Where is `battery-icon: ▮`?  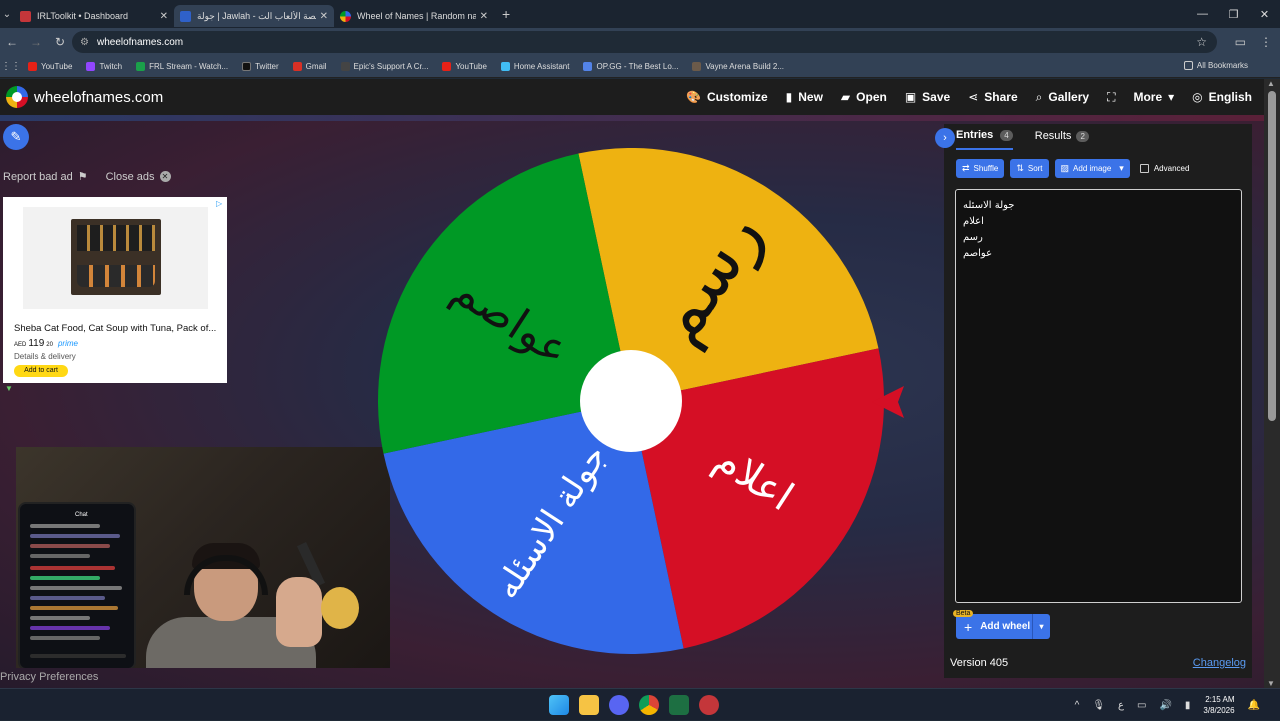 battery-icon: ▮ is located at coordinates (1188, 705).